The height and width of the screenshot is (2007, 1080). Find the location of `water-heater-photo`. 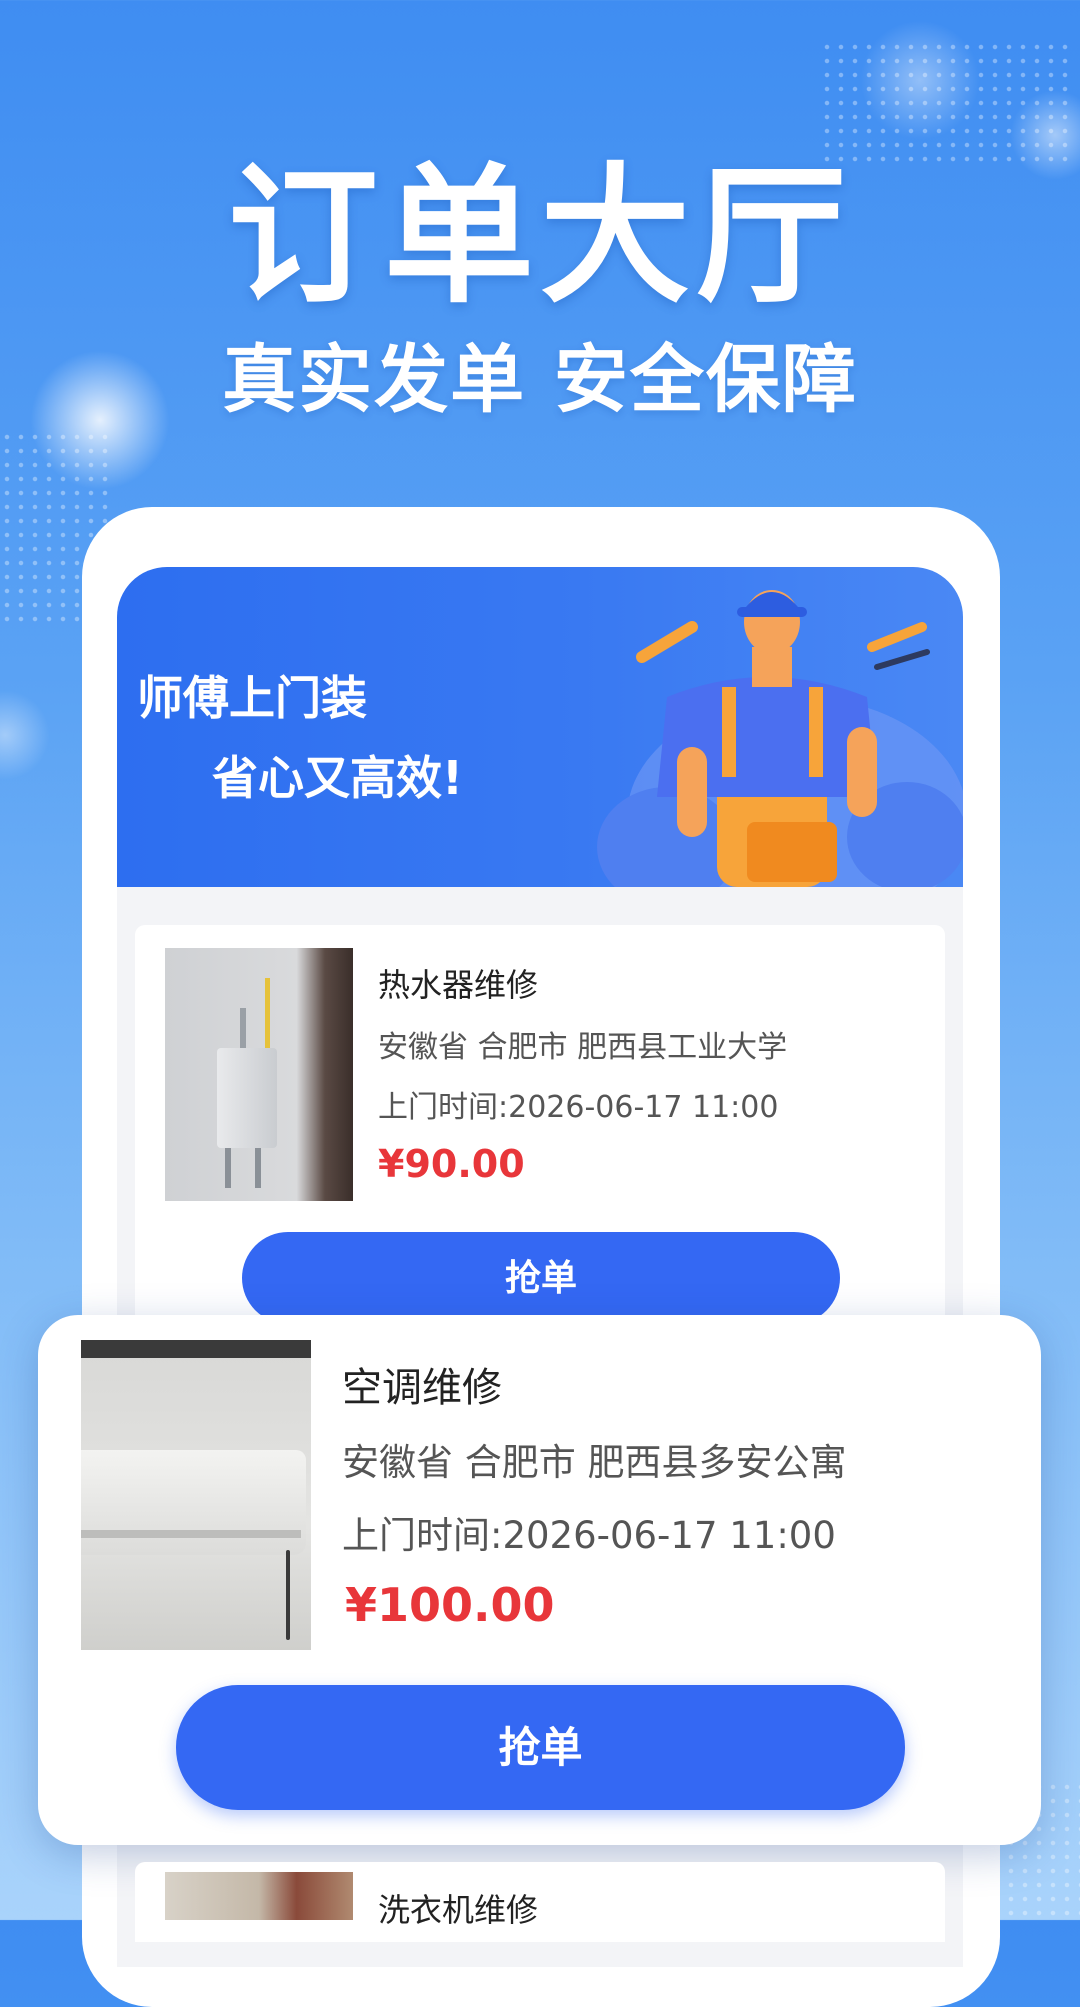

water-heater-photo is located at coordinates (259, 1074).